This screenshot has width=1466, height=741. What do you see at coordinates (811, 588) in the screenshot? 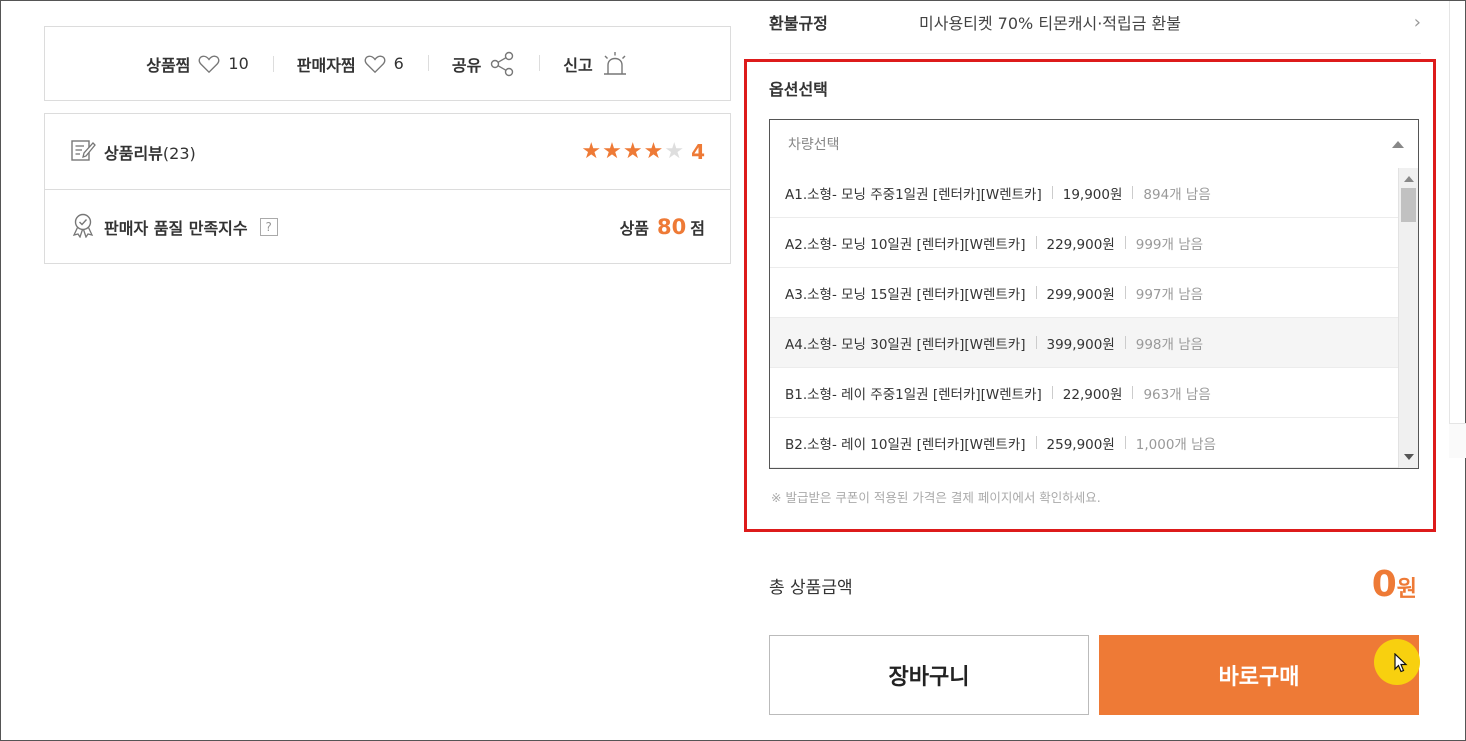
I see `total-label: 총 상품금액` at bounding box center [811, 588].